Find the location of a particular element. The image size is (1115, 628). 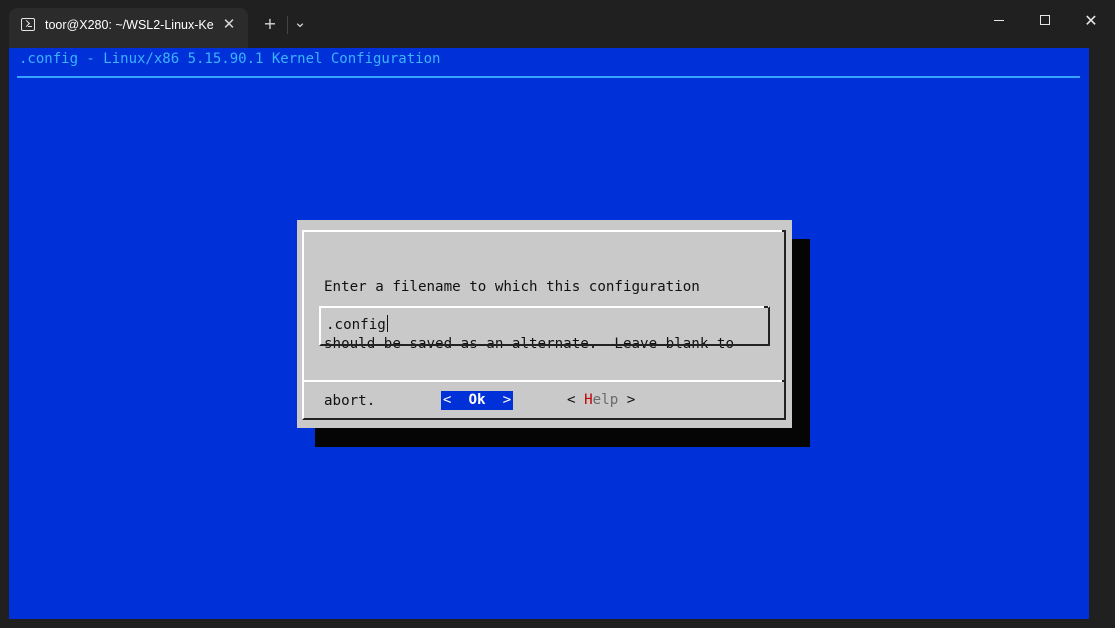

help-right-bracket: > is located at coordinates (627, 400).